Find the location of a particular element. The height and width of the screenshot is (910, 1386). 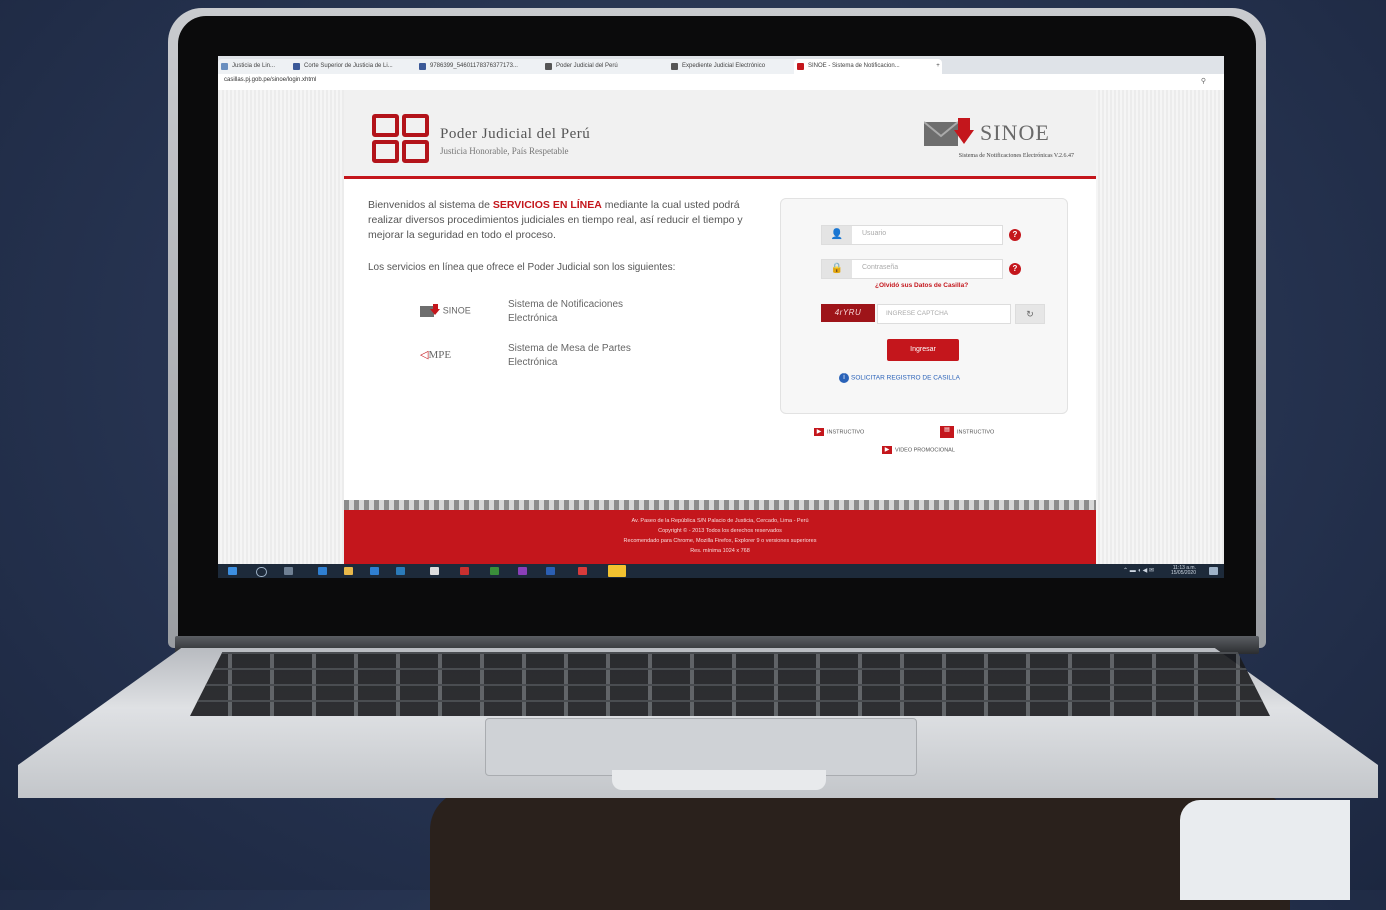

zoom-icon: ⚲ is located at coordinates (1203, 81).